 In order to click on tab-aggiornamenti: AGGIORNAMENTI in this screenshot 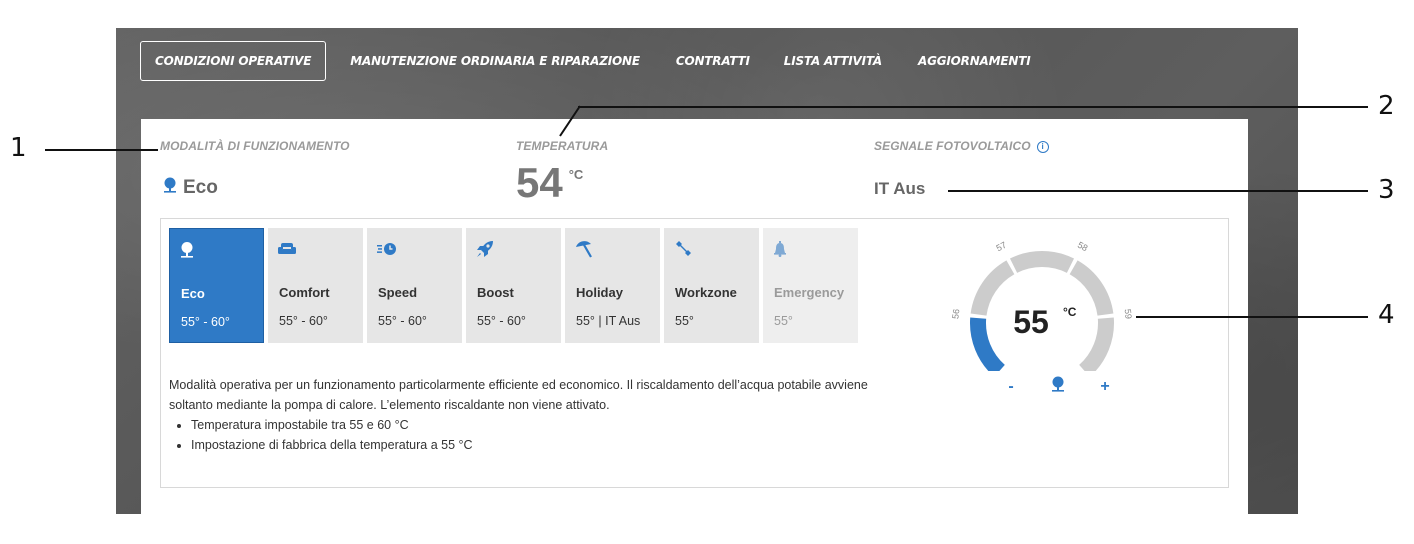, I will do `click(974, 61)`.